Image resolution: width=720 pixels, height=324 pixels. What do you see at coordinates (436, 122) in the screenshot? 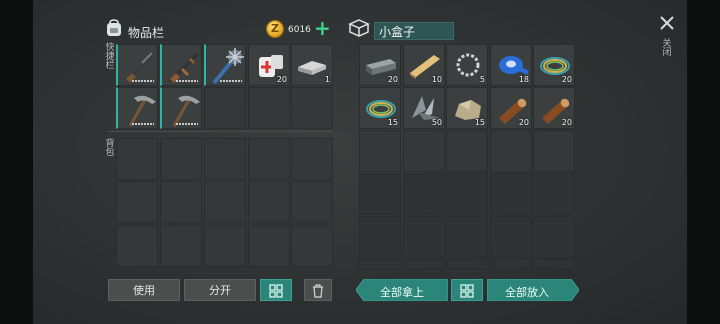
I see `item-count: 50` at bounding box center [436, 122].